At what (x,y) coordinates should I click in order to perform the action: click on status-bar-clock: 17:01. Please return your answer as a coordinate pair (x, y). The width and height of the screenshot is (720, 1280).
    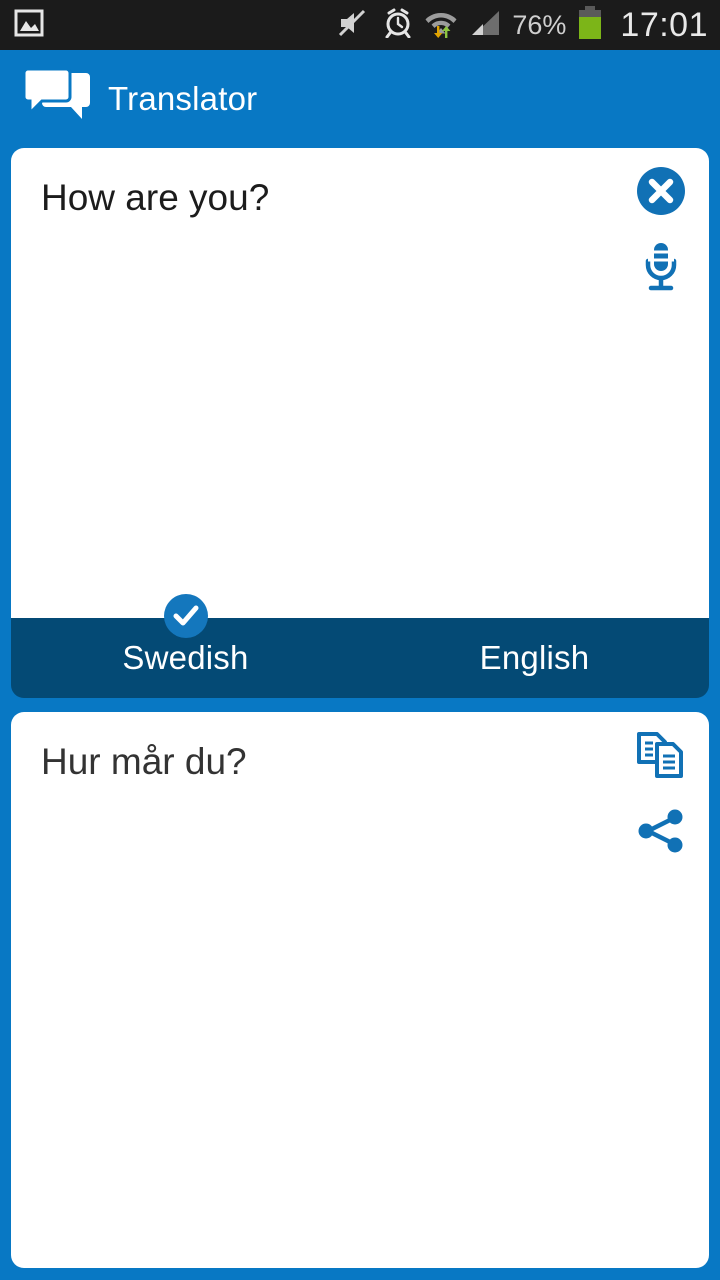
    Looking at the image, I should click on (664, 25).